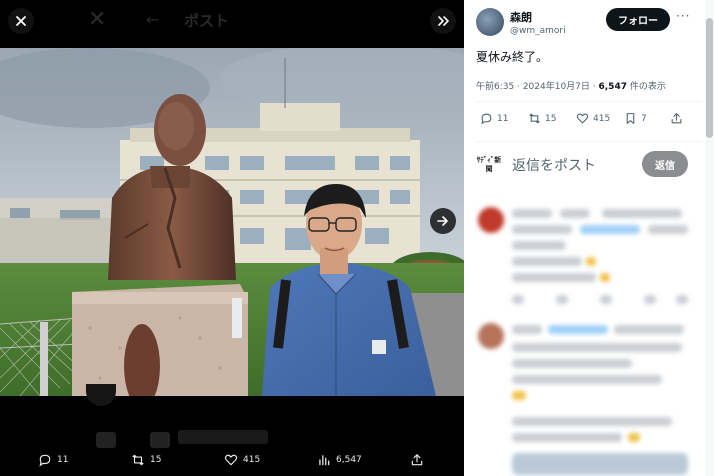 Image resolution: width=714 pixels, height=476 pixels. I want to click on tweet-meta: 午前6:35 · 2024年10月7日 · 6,547 件の表示, so click(571, 85).